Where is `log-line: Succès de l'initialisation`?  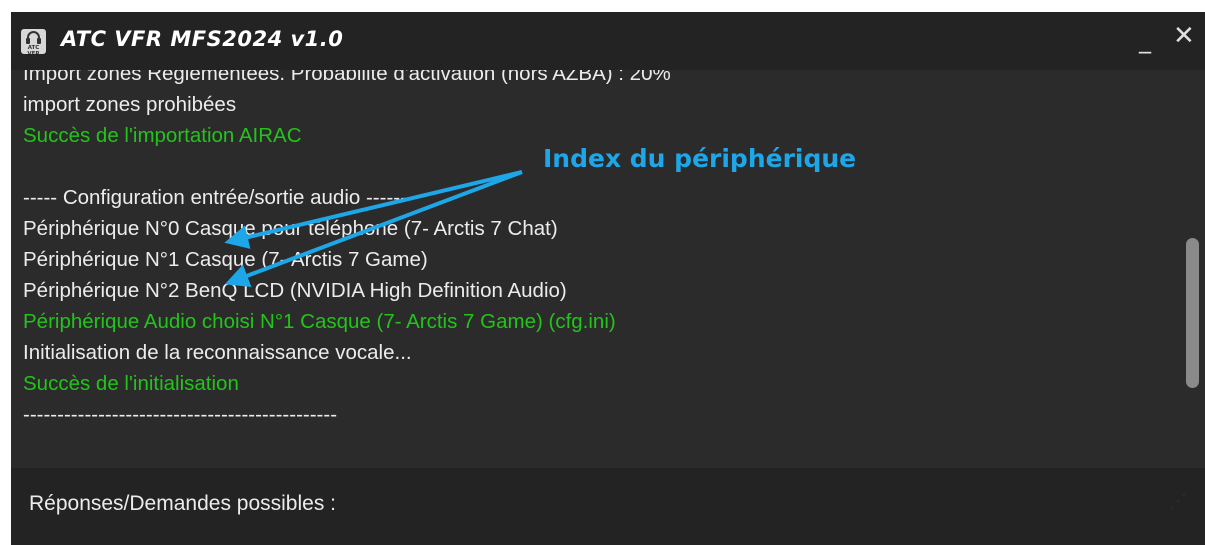 log-line: Succès de l'initialisation is located at coordinates (131, 383).